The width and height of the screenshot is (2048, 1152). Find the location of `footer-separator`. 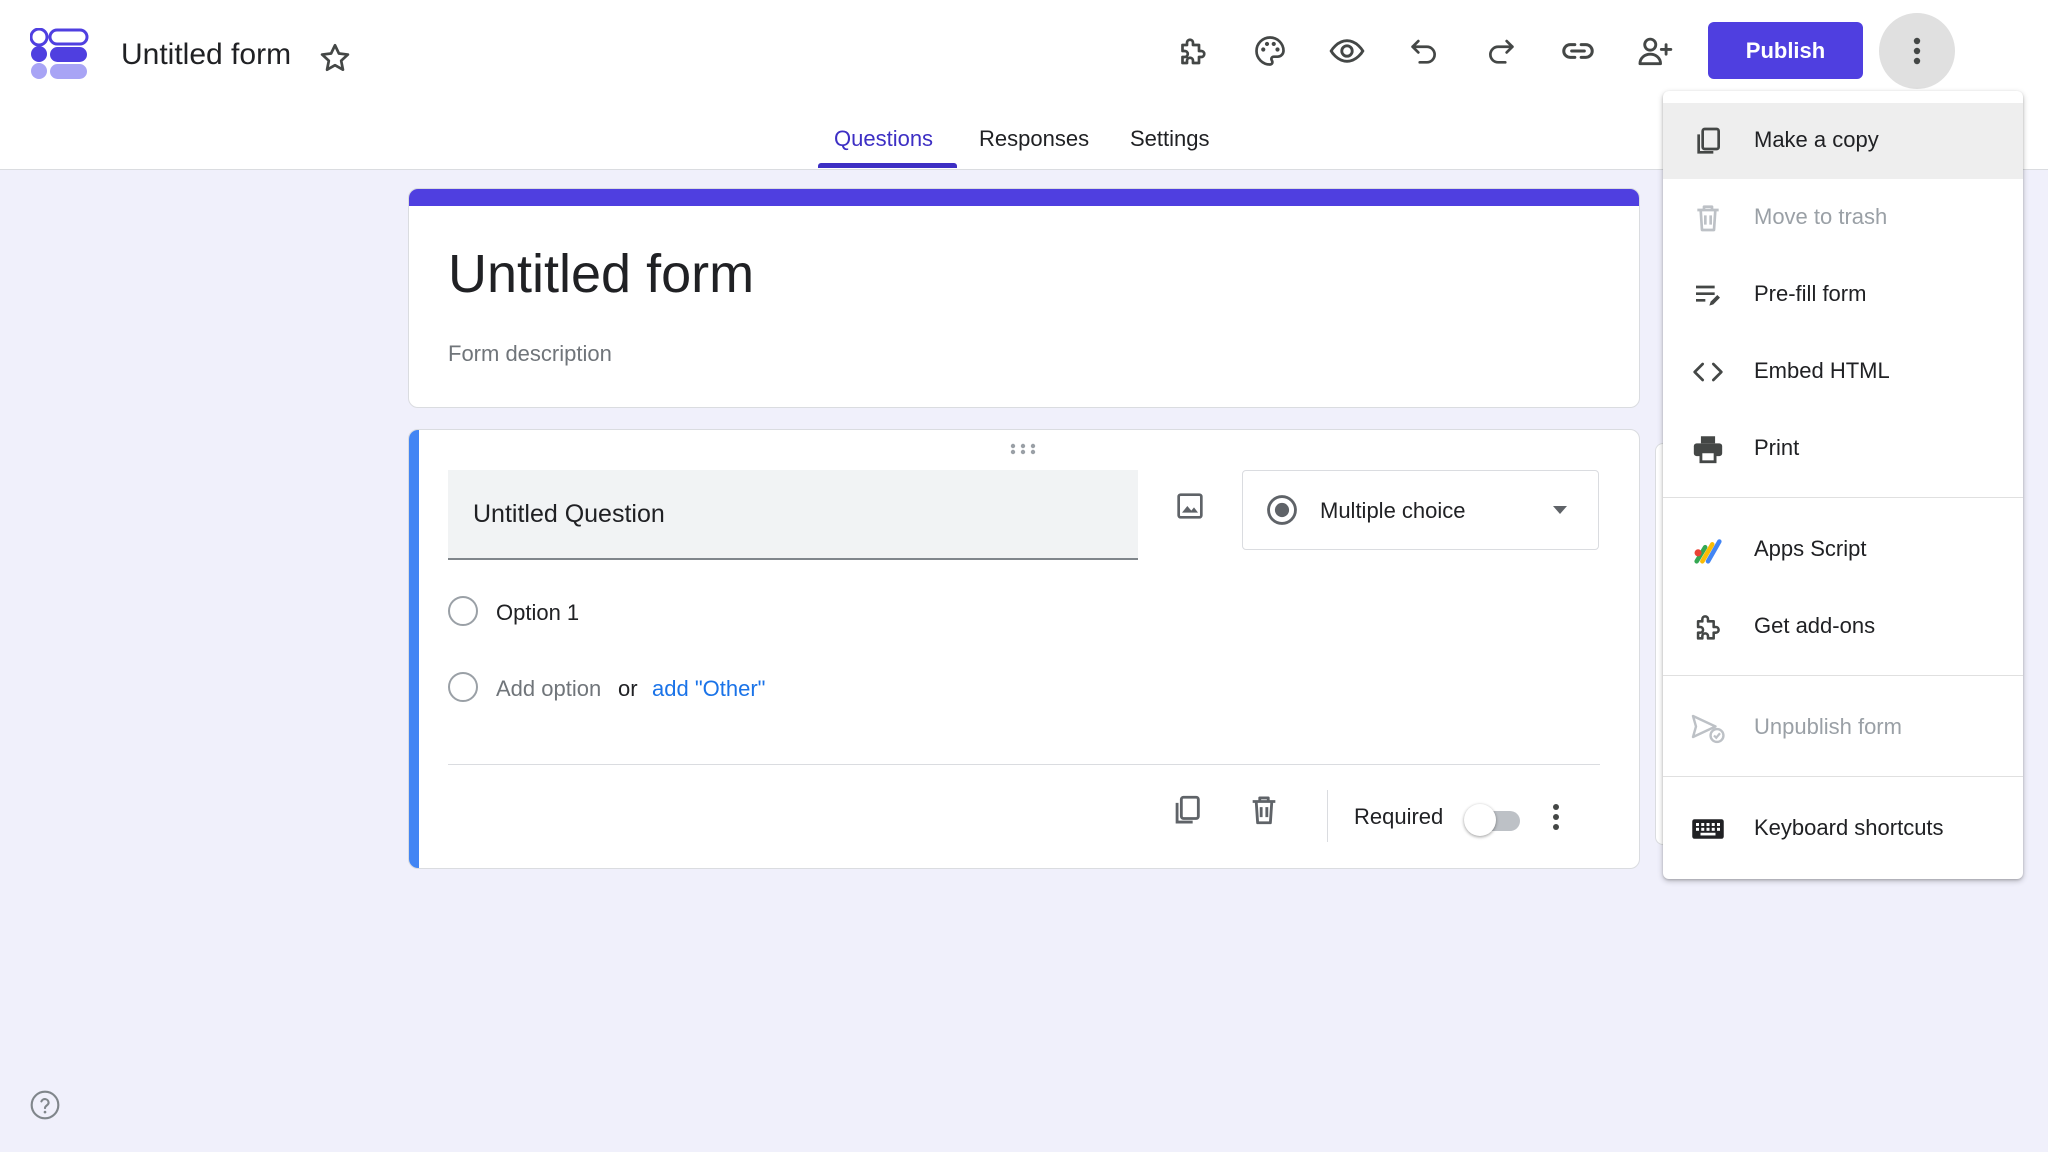

footer-separator is located at coordinates (1327, 816).